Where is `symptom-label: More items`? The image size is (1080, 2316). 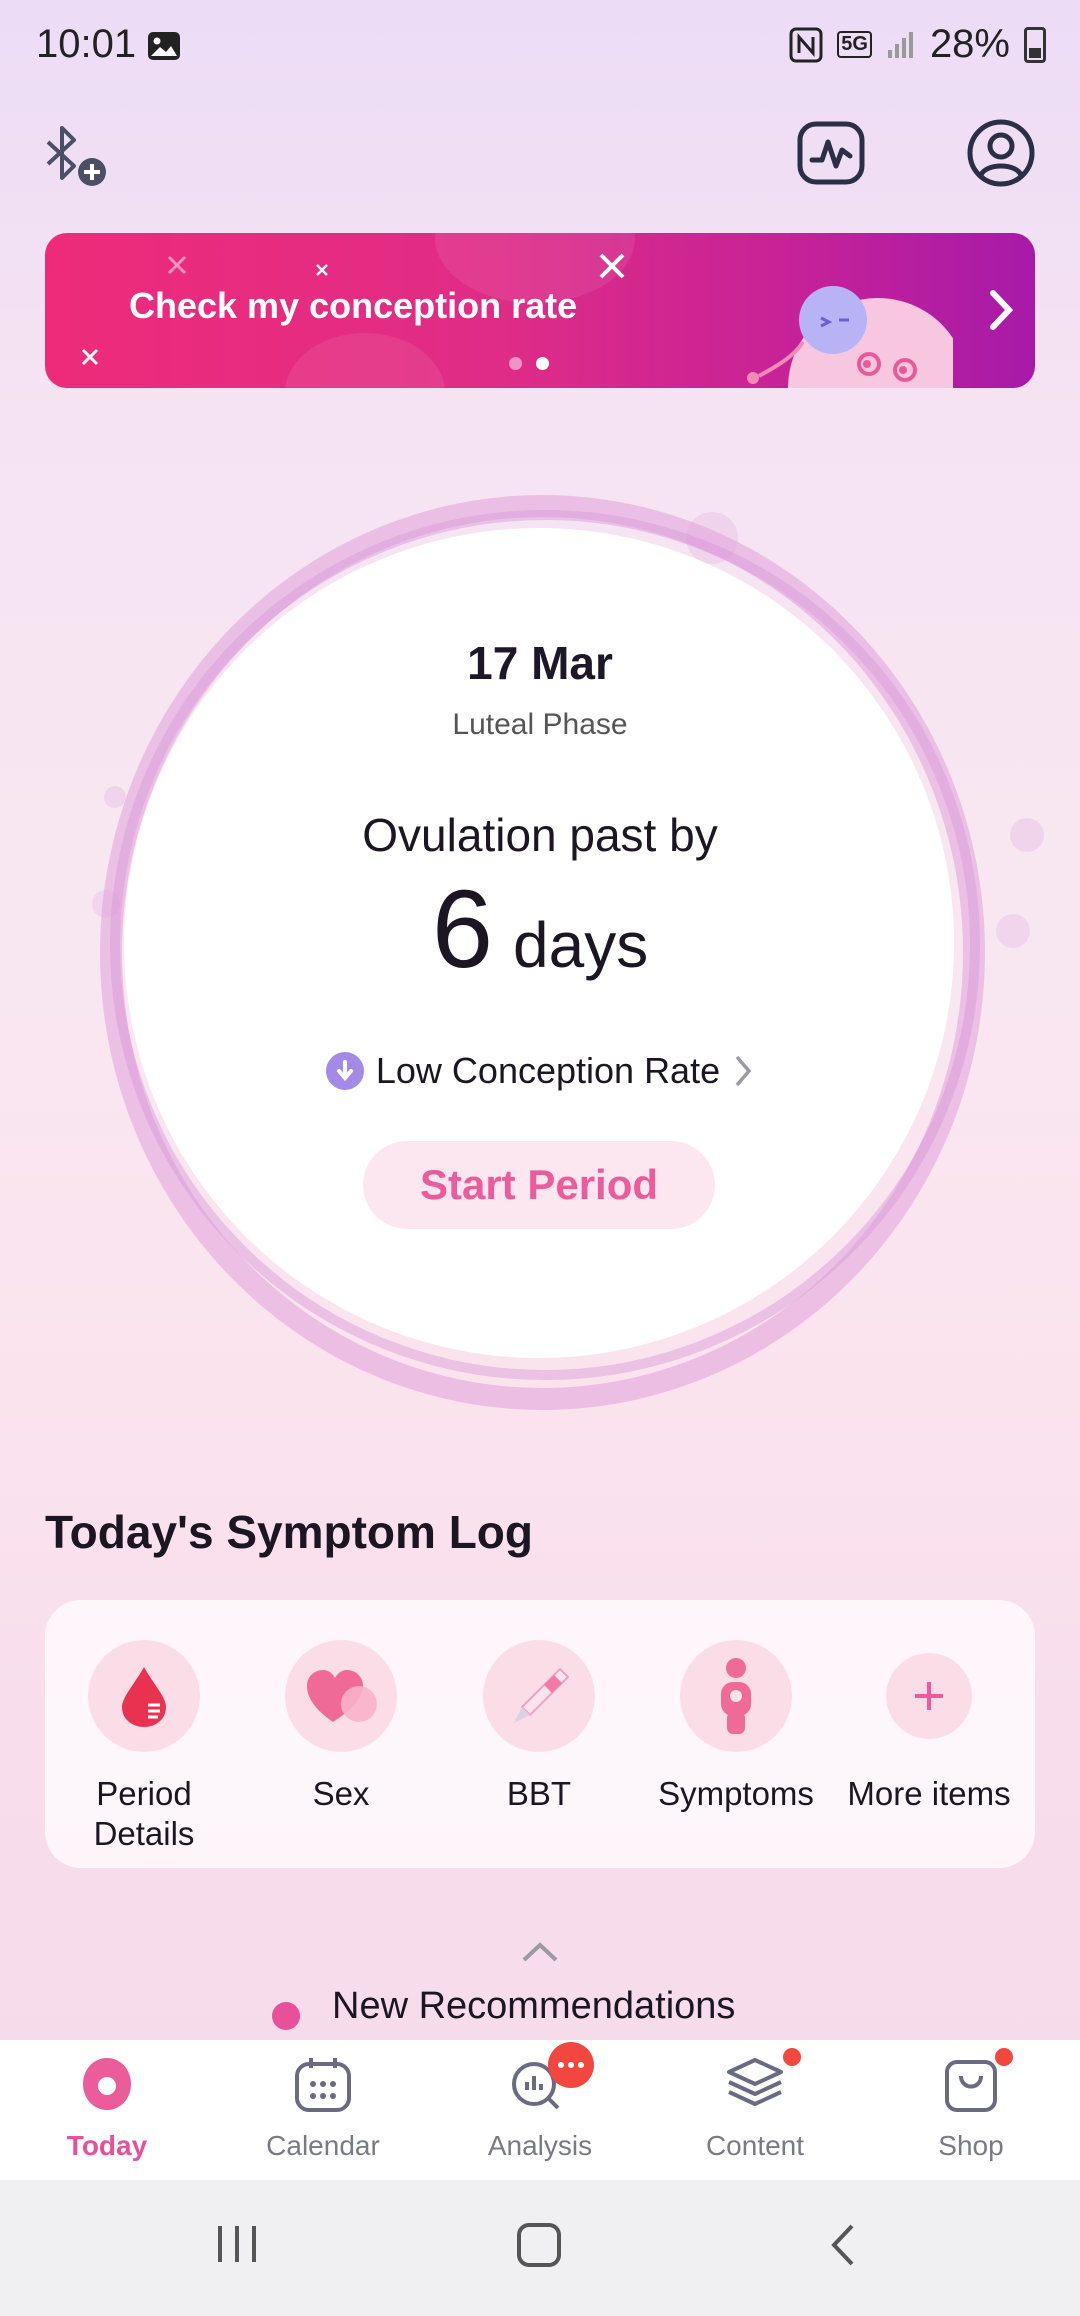
symptom-label: More items is located at coordinates (929, 1793).